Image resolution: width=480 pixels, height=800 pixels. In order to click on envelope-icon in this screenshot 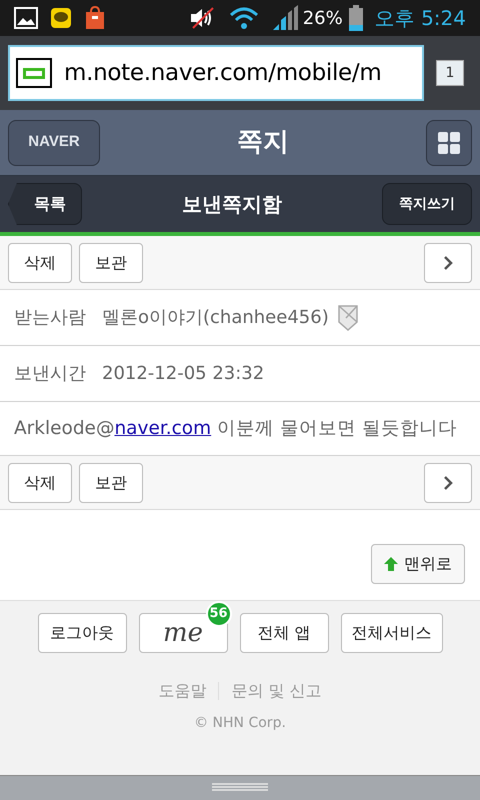, I will do `click(347, 318)`.